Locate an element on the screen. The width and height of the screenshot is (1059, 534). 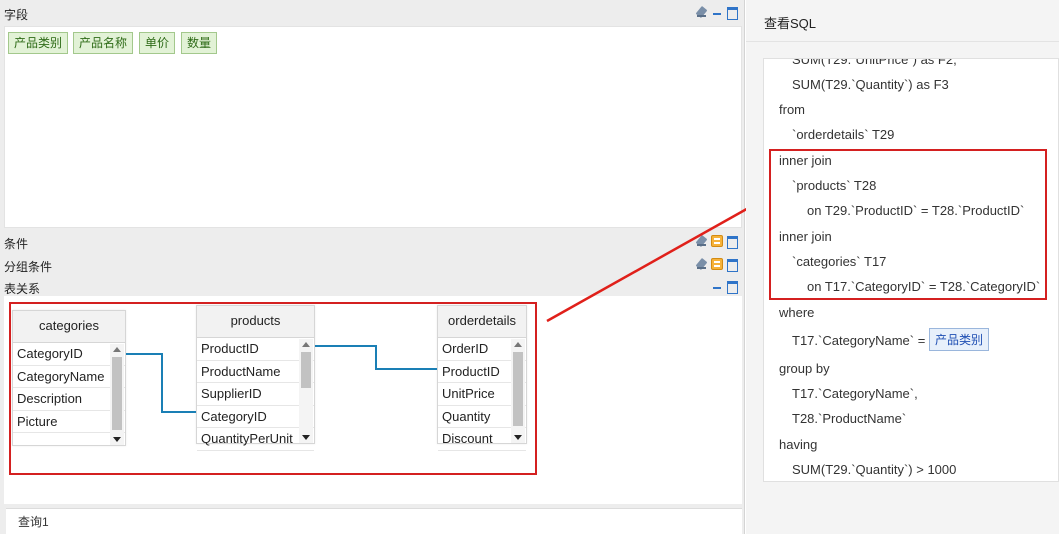
sql-line: from is located at coordinates (792, 109).